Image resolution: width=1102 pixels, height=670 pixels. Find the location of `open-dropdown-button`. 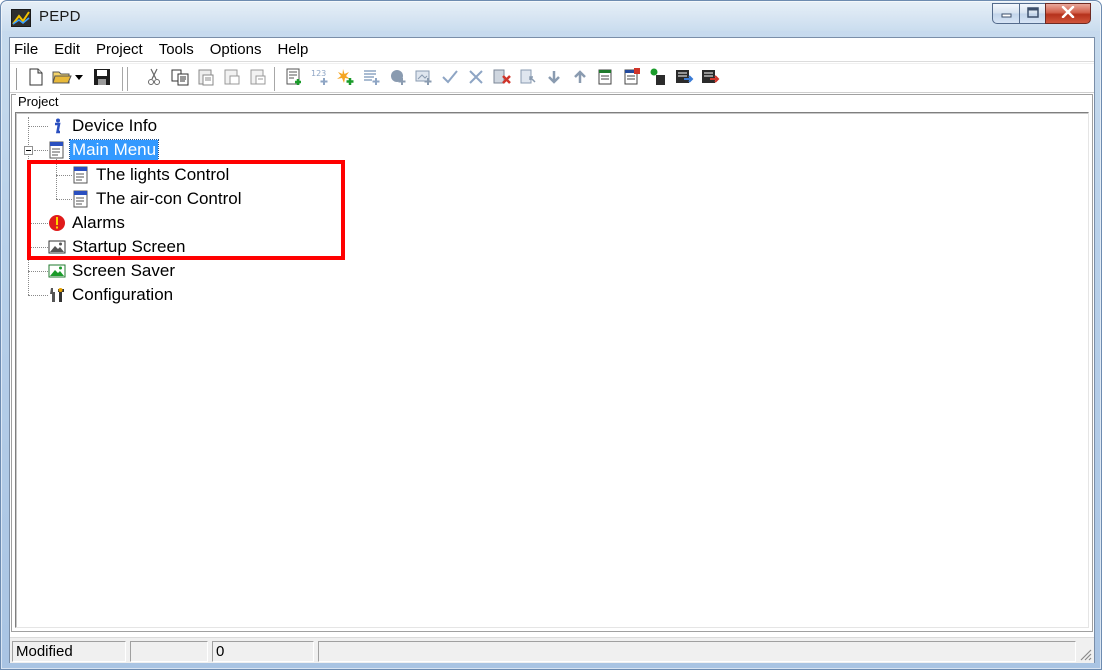

open-dropdown-button is located at coordinates (79, 79).